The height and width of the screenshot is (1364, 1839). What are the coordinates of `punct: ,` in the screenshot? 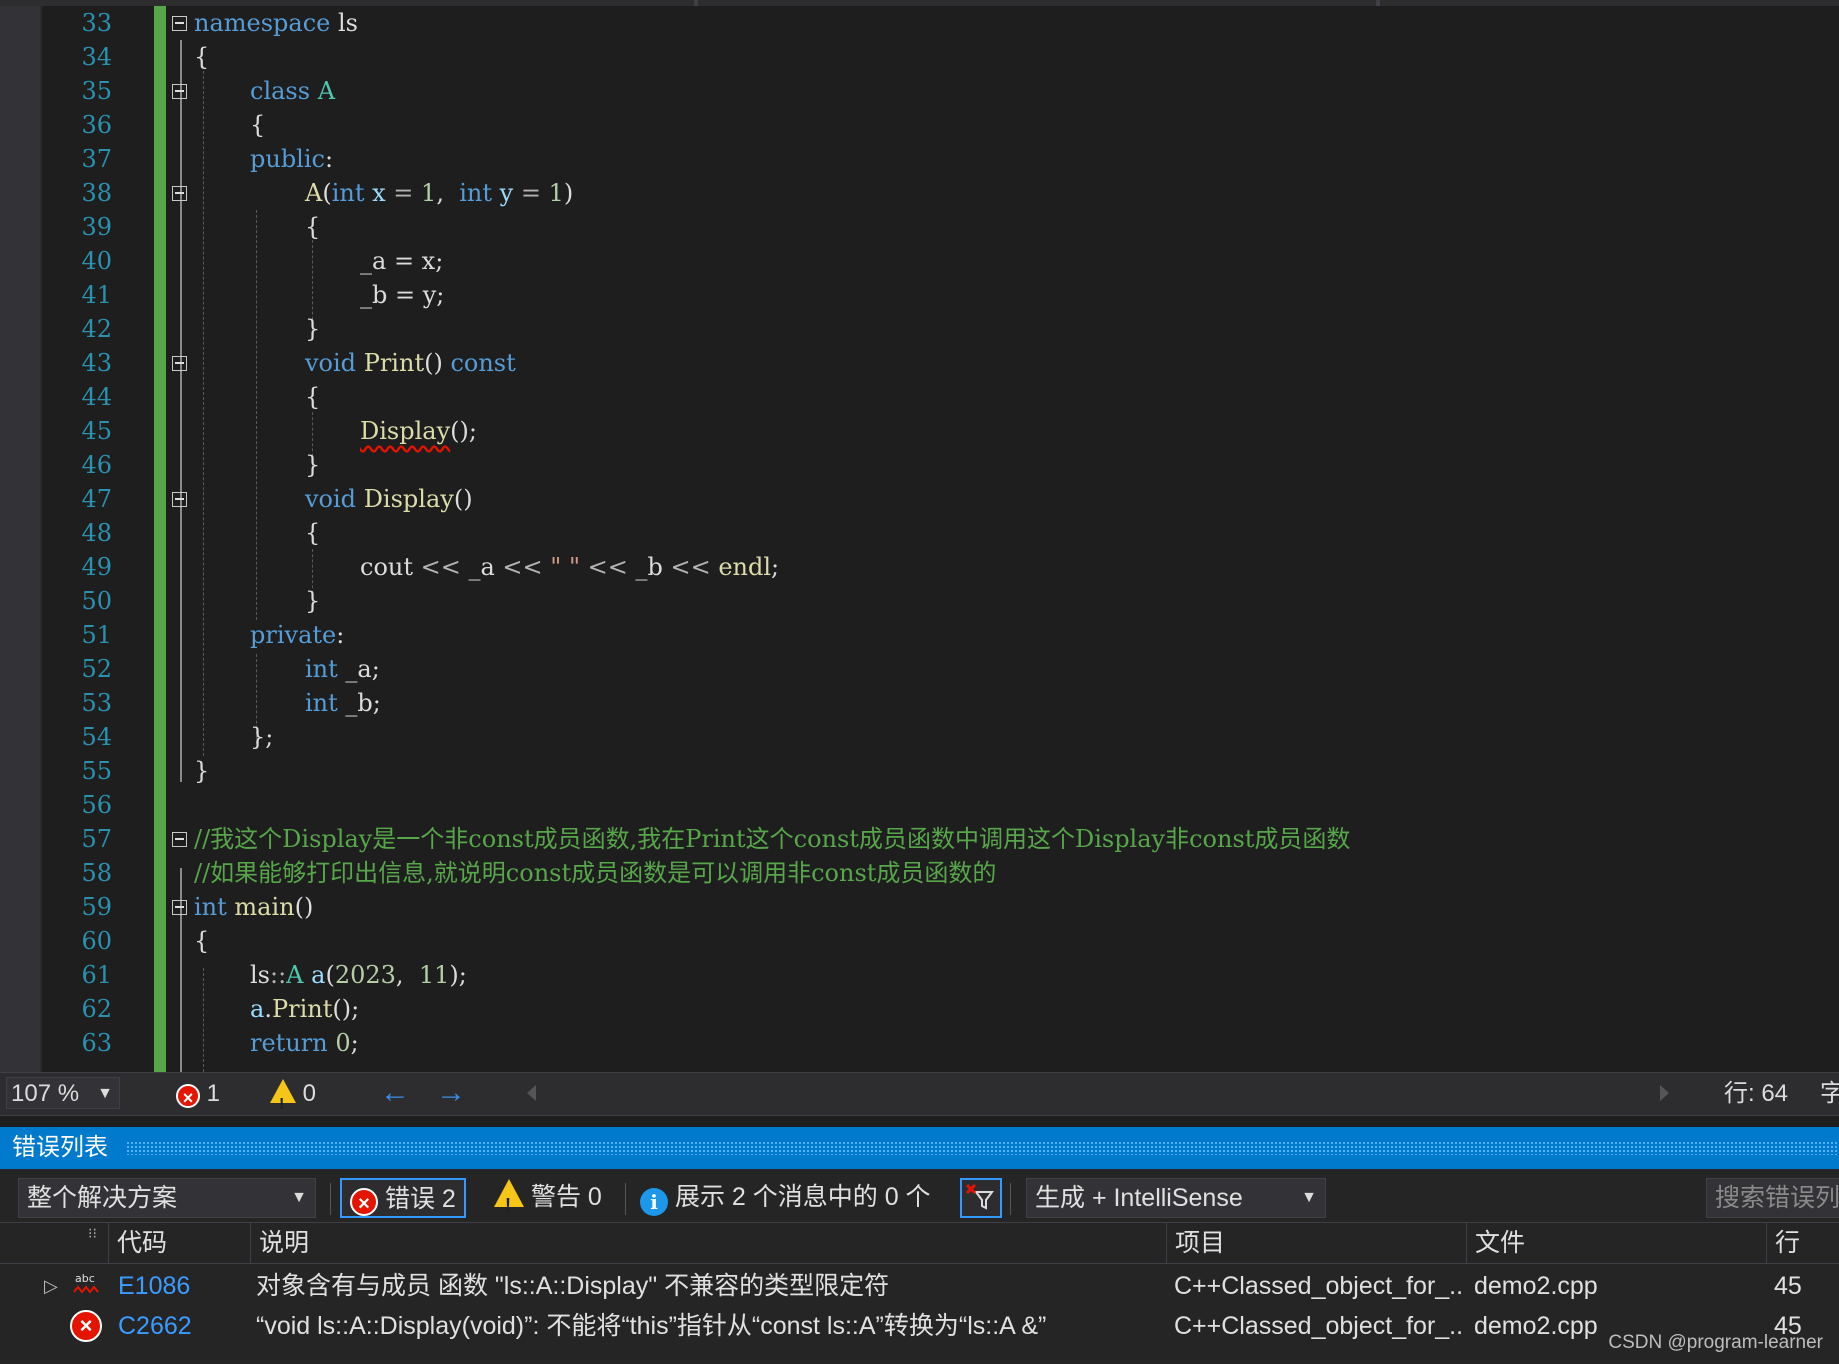 It's located at (448, 193).